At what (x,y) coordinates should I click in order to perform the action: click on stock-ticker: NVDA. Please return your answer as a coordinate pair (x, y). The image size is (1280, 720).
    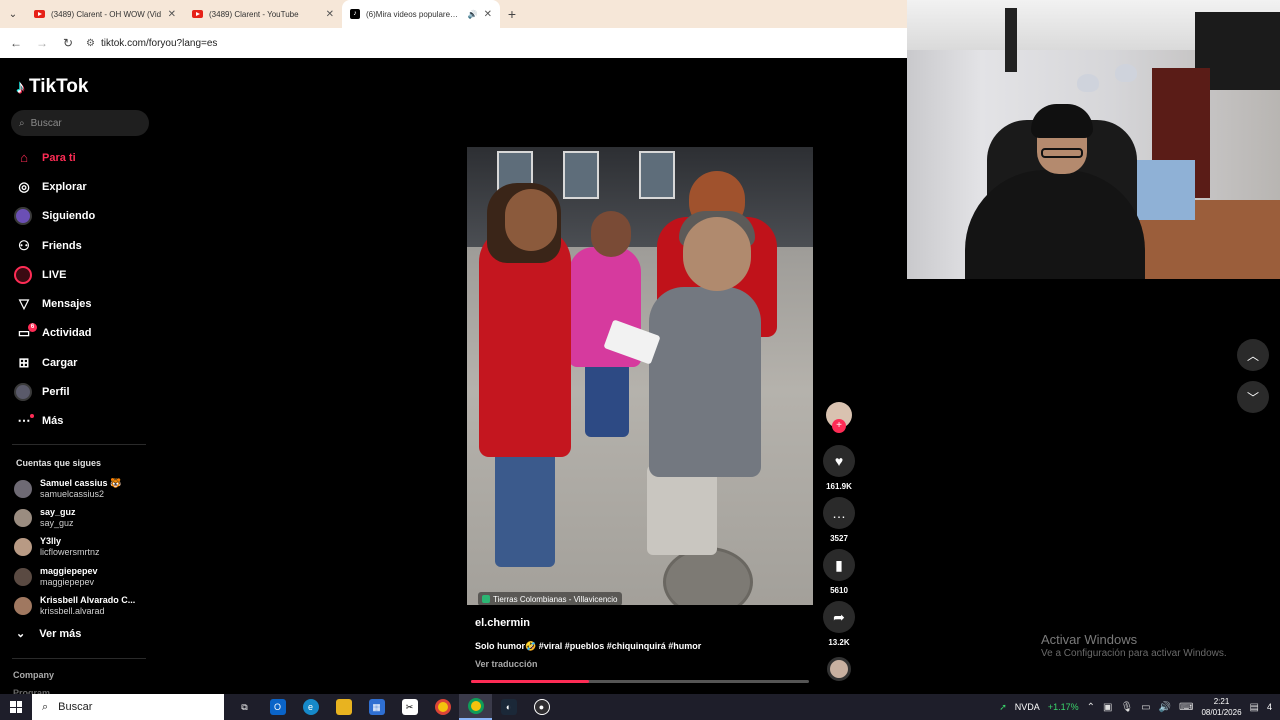
    Looking at the image, I should click on (1027, 707).